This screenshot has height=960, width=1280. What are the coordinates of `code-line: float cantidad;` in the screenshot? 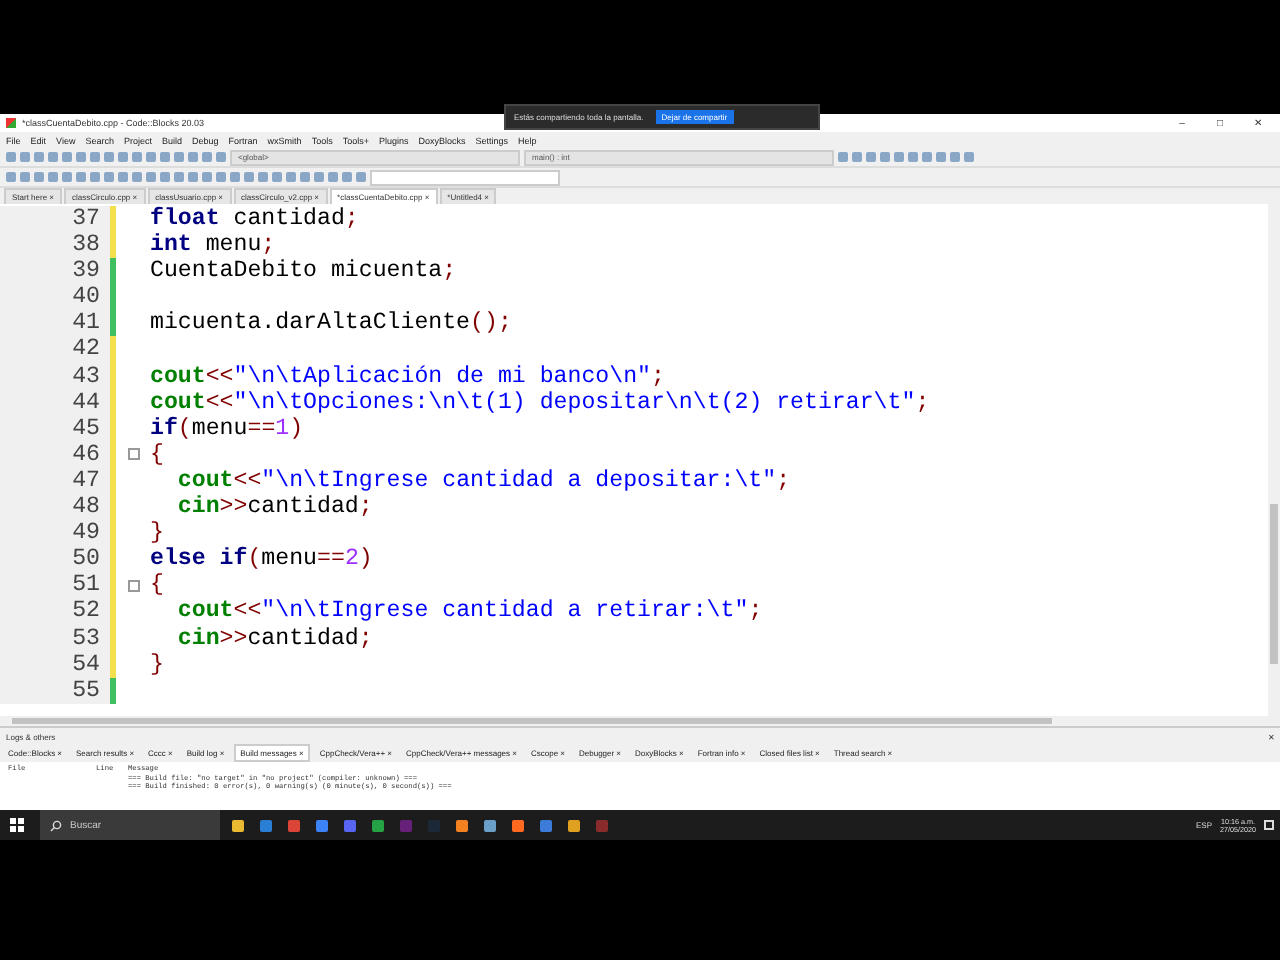 It's located at (254, 219).